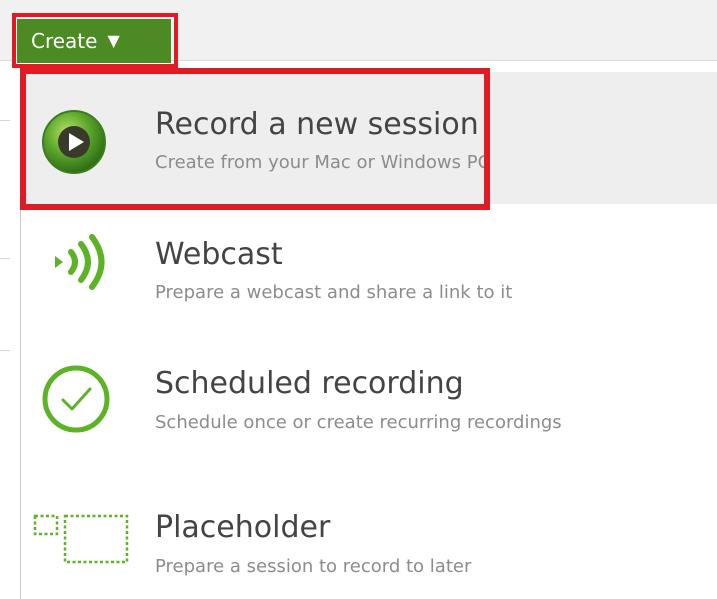  I want to click on placeholder-frames-icon, so click(83, 540).